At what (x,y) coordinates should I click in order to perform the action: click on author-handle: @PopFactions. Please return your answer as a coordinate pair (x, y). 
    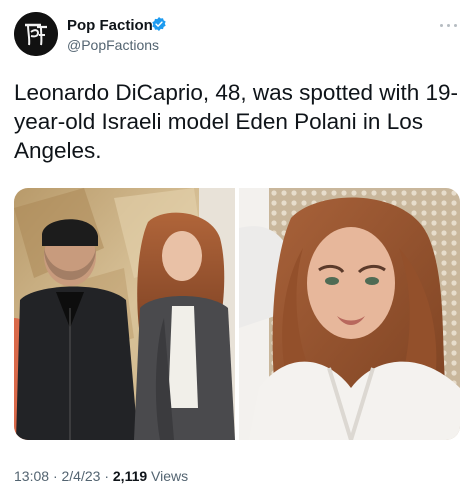
    Looking at the image, I should click on (113, 45).